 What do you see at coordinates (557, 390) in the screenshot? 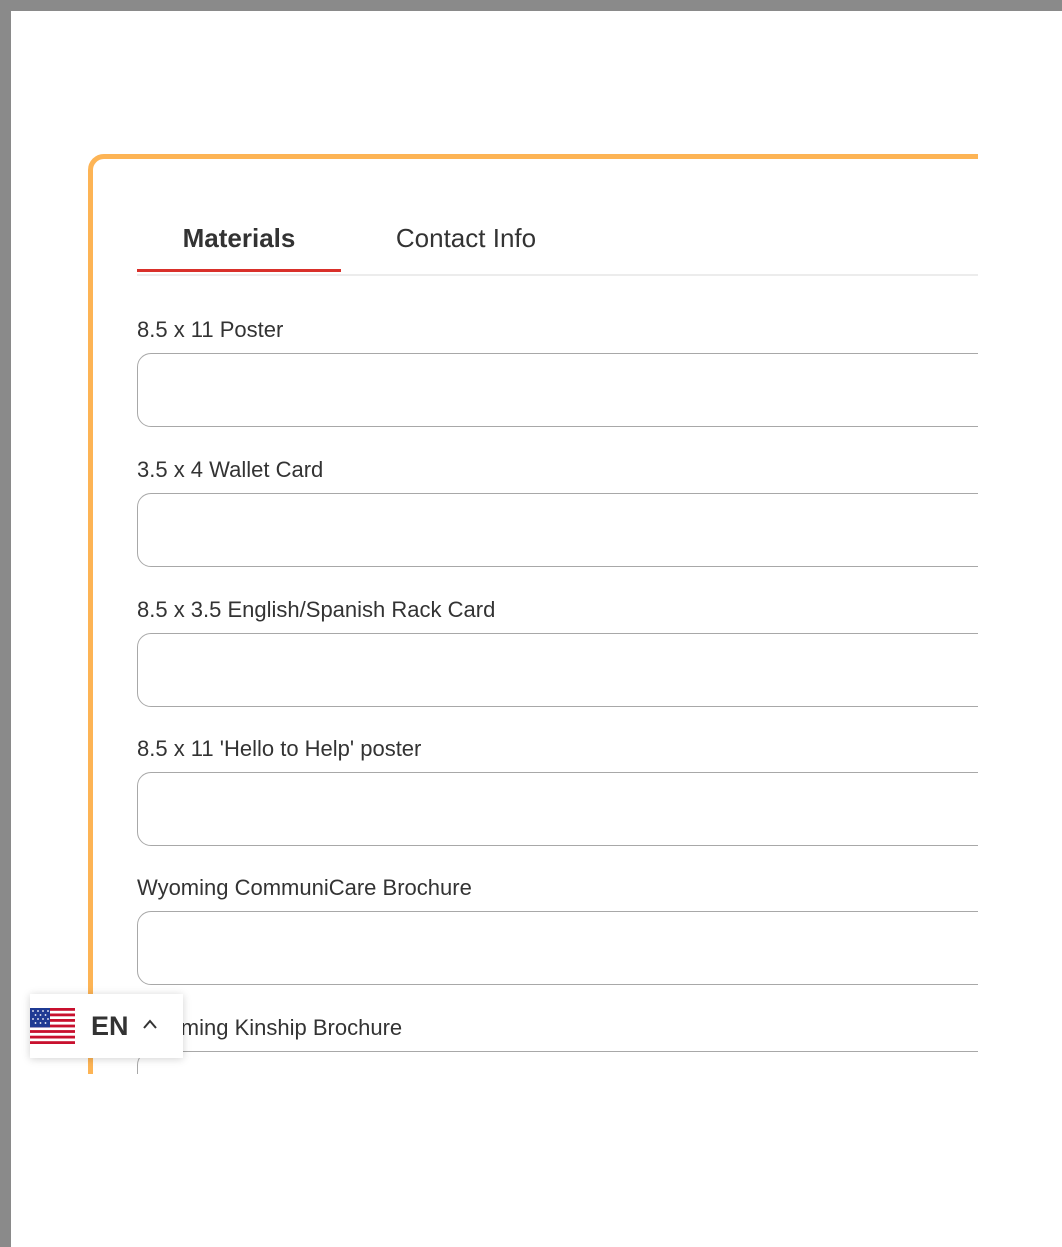
I see `poster-quantity-input` at bounding box center [557, 390].